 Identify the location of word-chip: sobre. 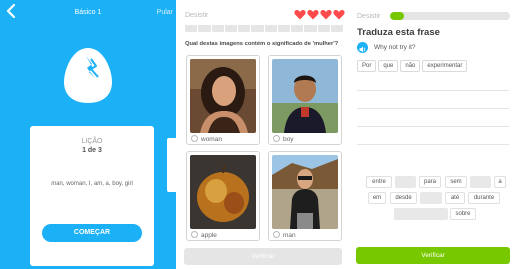
(463, 214).